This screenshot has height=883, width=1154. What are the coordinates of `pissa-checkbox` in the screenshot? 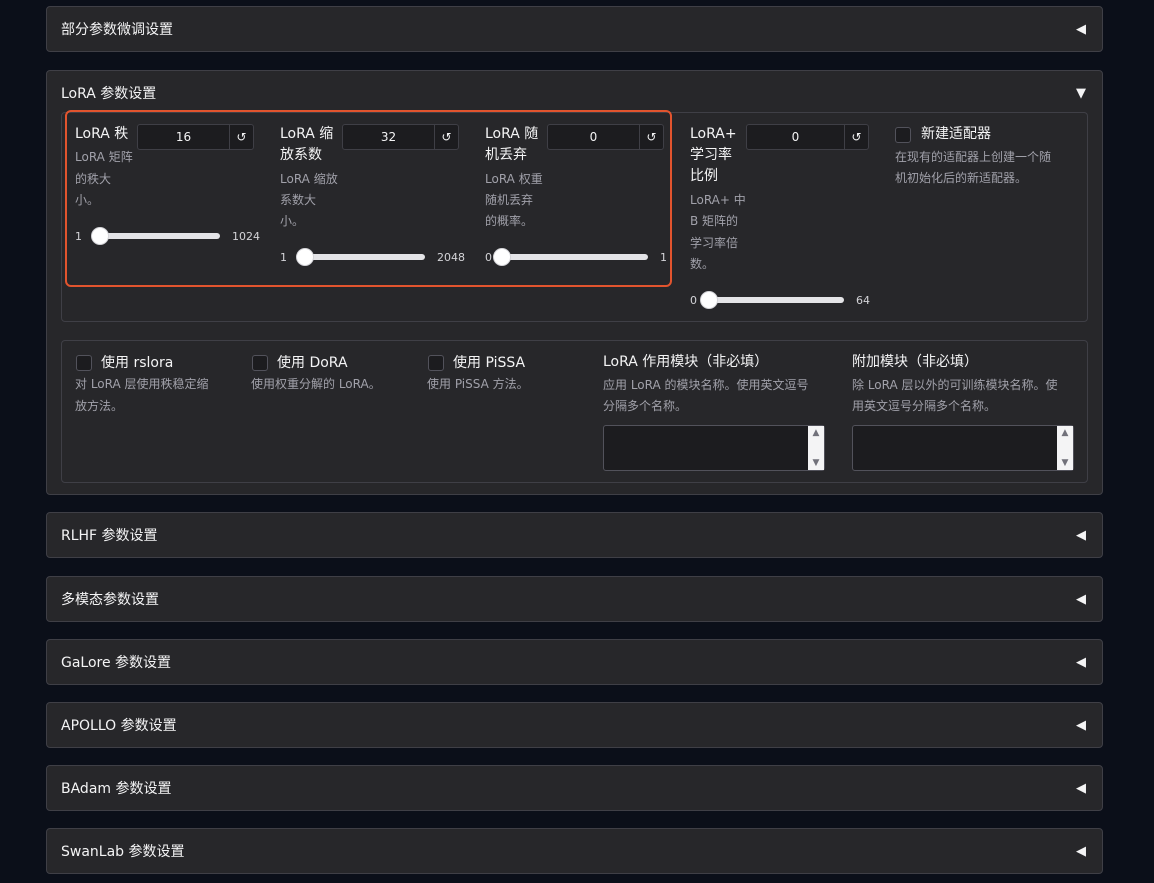 It's located at (436, 363).